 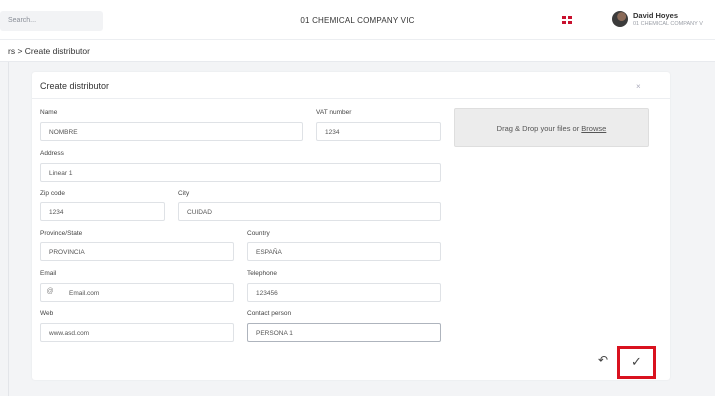 I want to click on province-field: PROVINCIA, so click(x=137, y=251).